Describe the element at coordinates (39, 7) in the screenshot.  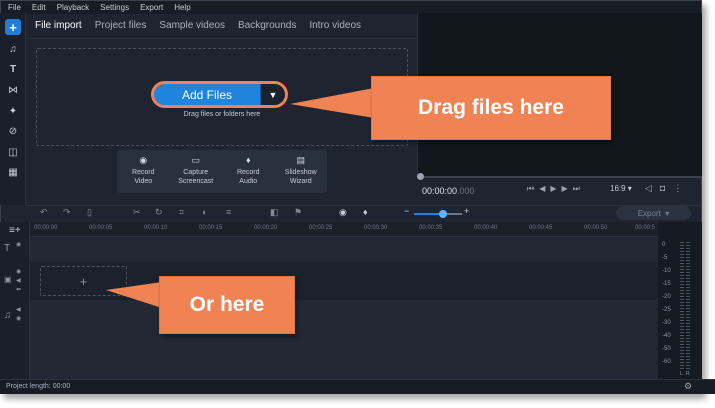
I see `menu-edit: Edit` at that location.